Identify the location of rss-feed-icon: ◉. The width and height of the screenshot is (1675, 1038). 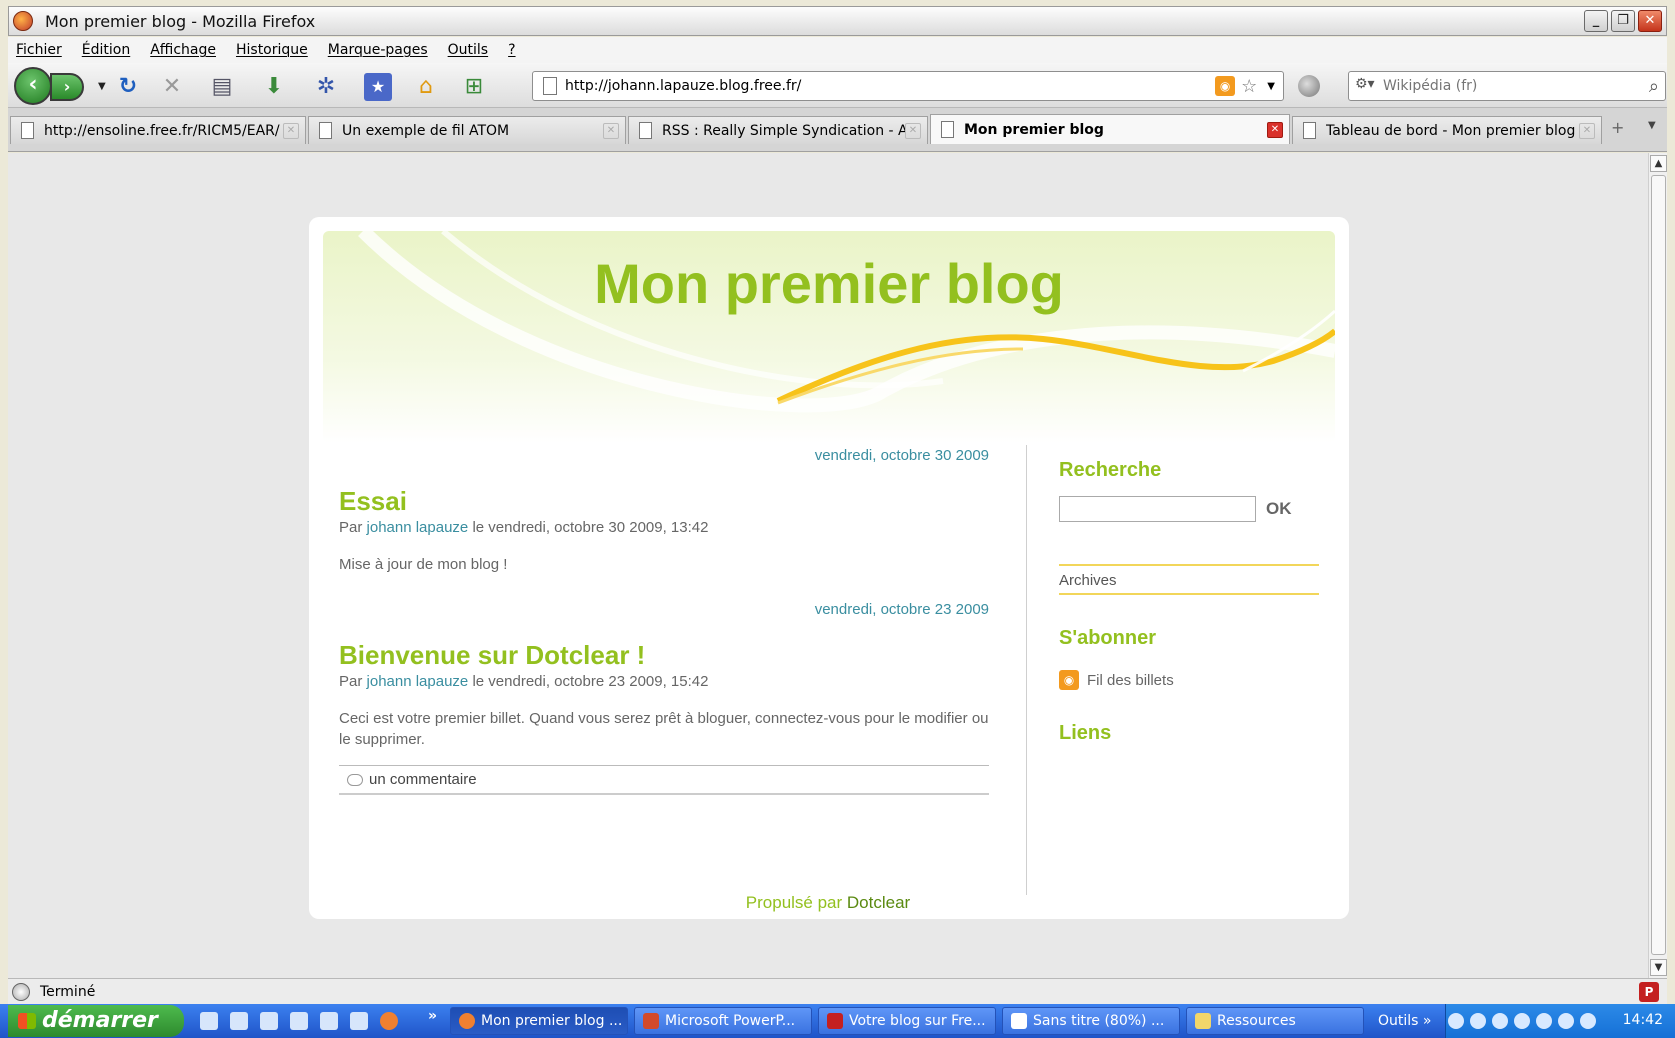
(1225, 86).